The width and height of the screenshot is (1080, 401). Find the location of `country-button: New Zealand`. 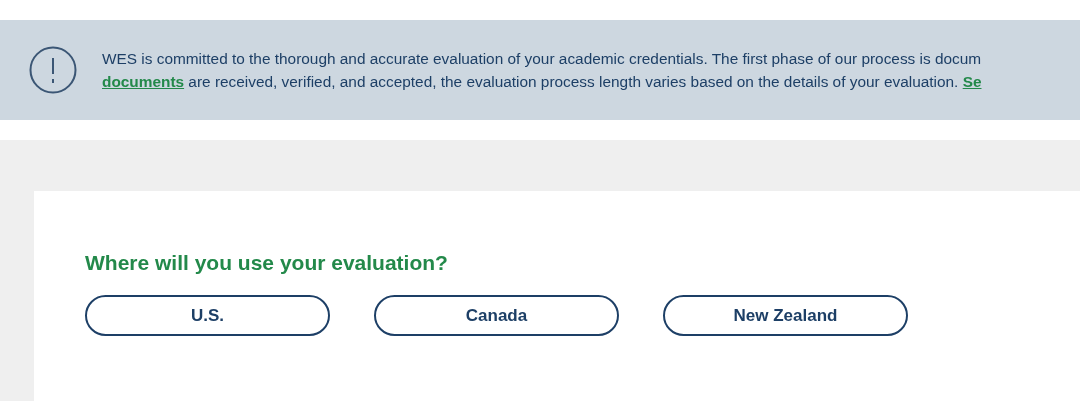

country-button: New Zealand is located at coordinates (785, 315).